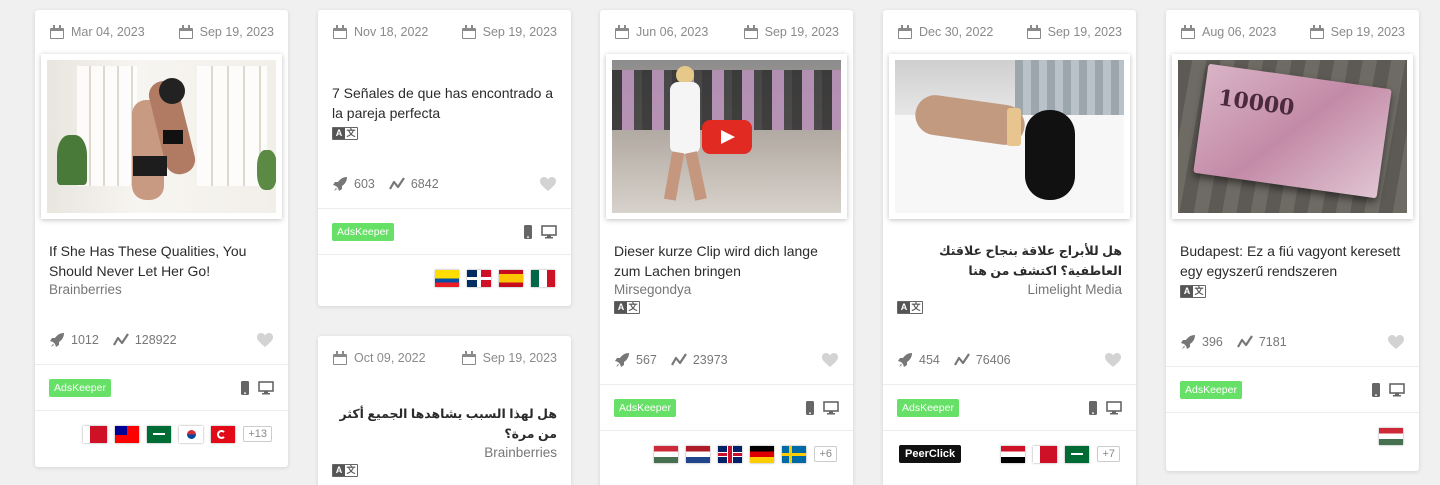 The height and width of the screenshot is (485, 1440). I want to click on trend-count: 23973, so click(710, 359).